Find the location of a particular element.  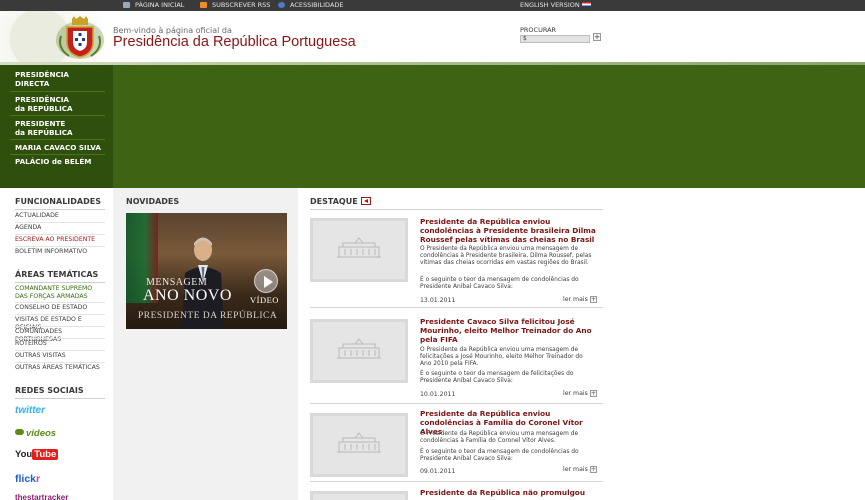

banner-gradient-strip is located at coordinates (432, 63).